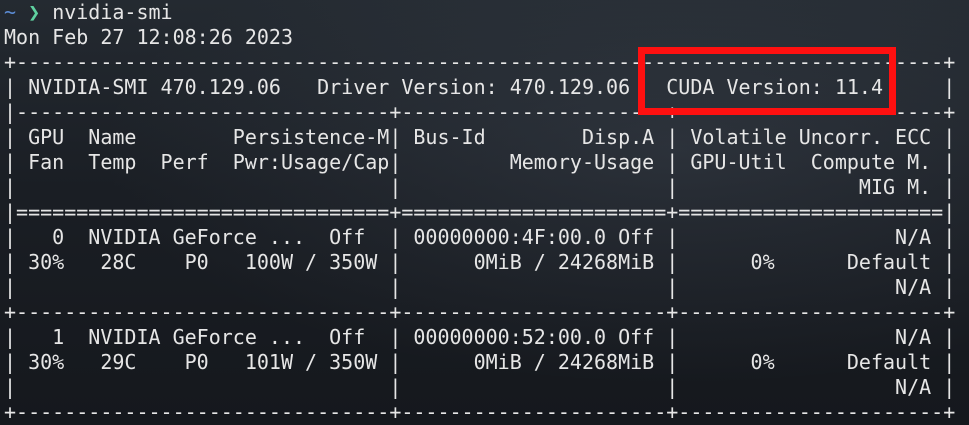 The width and height of the screenshot is (969, 425). Describe the element at coordinates (112, 12) in the screenshot. I see `command-text: nvidia-smi` at that location.